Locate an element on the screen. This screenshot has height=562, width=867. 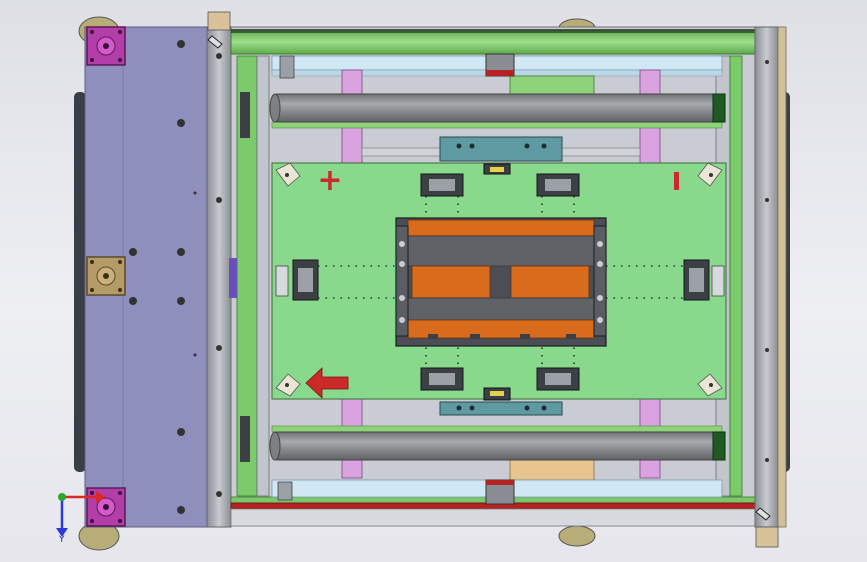
bottom-tan-block is located at coordinates (552, 470).